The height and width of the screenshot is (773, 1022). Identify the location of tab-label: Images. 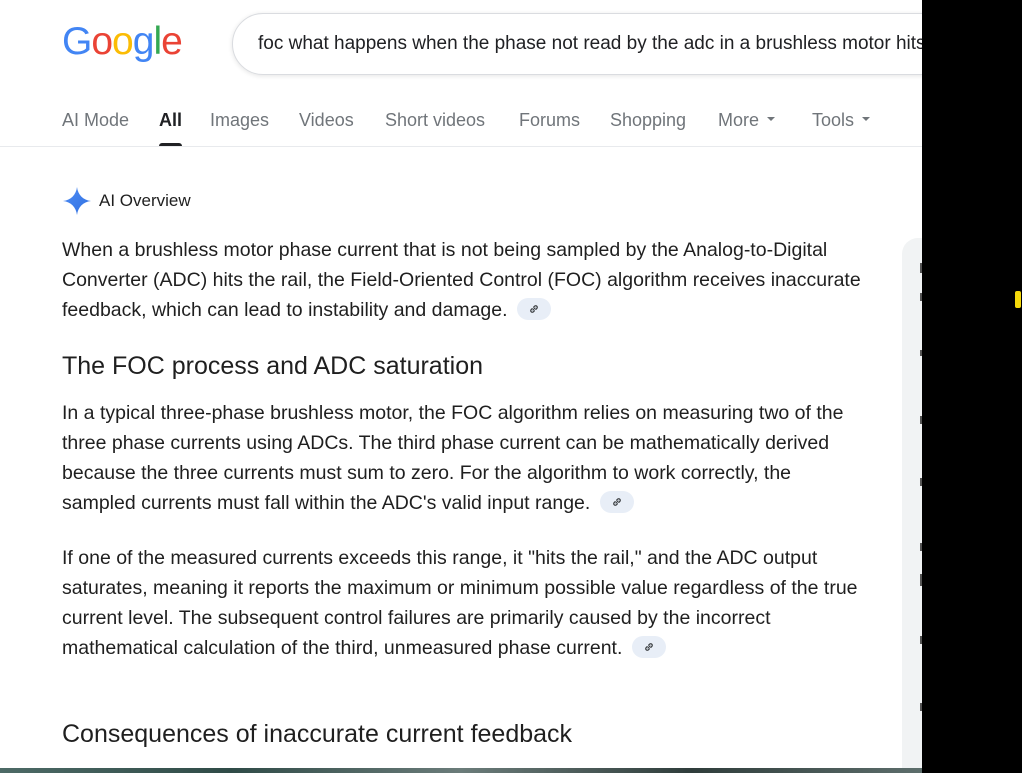
(240, 120).